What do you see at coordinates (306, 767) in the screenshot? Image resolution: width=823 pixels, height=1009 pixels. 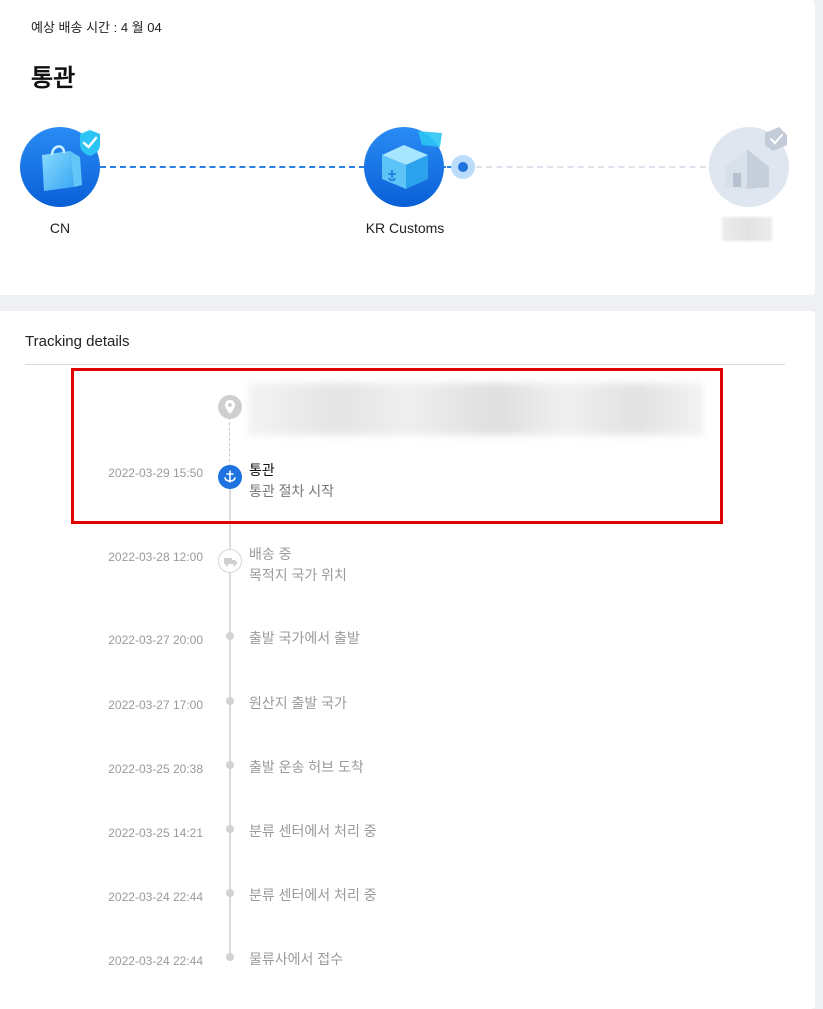 I see `event-title: 출발 운송 허브 도착` at bounding box center [306, 767].